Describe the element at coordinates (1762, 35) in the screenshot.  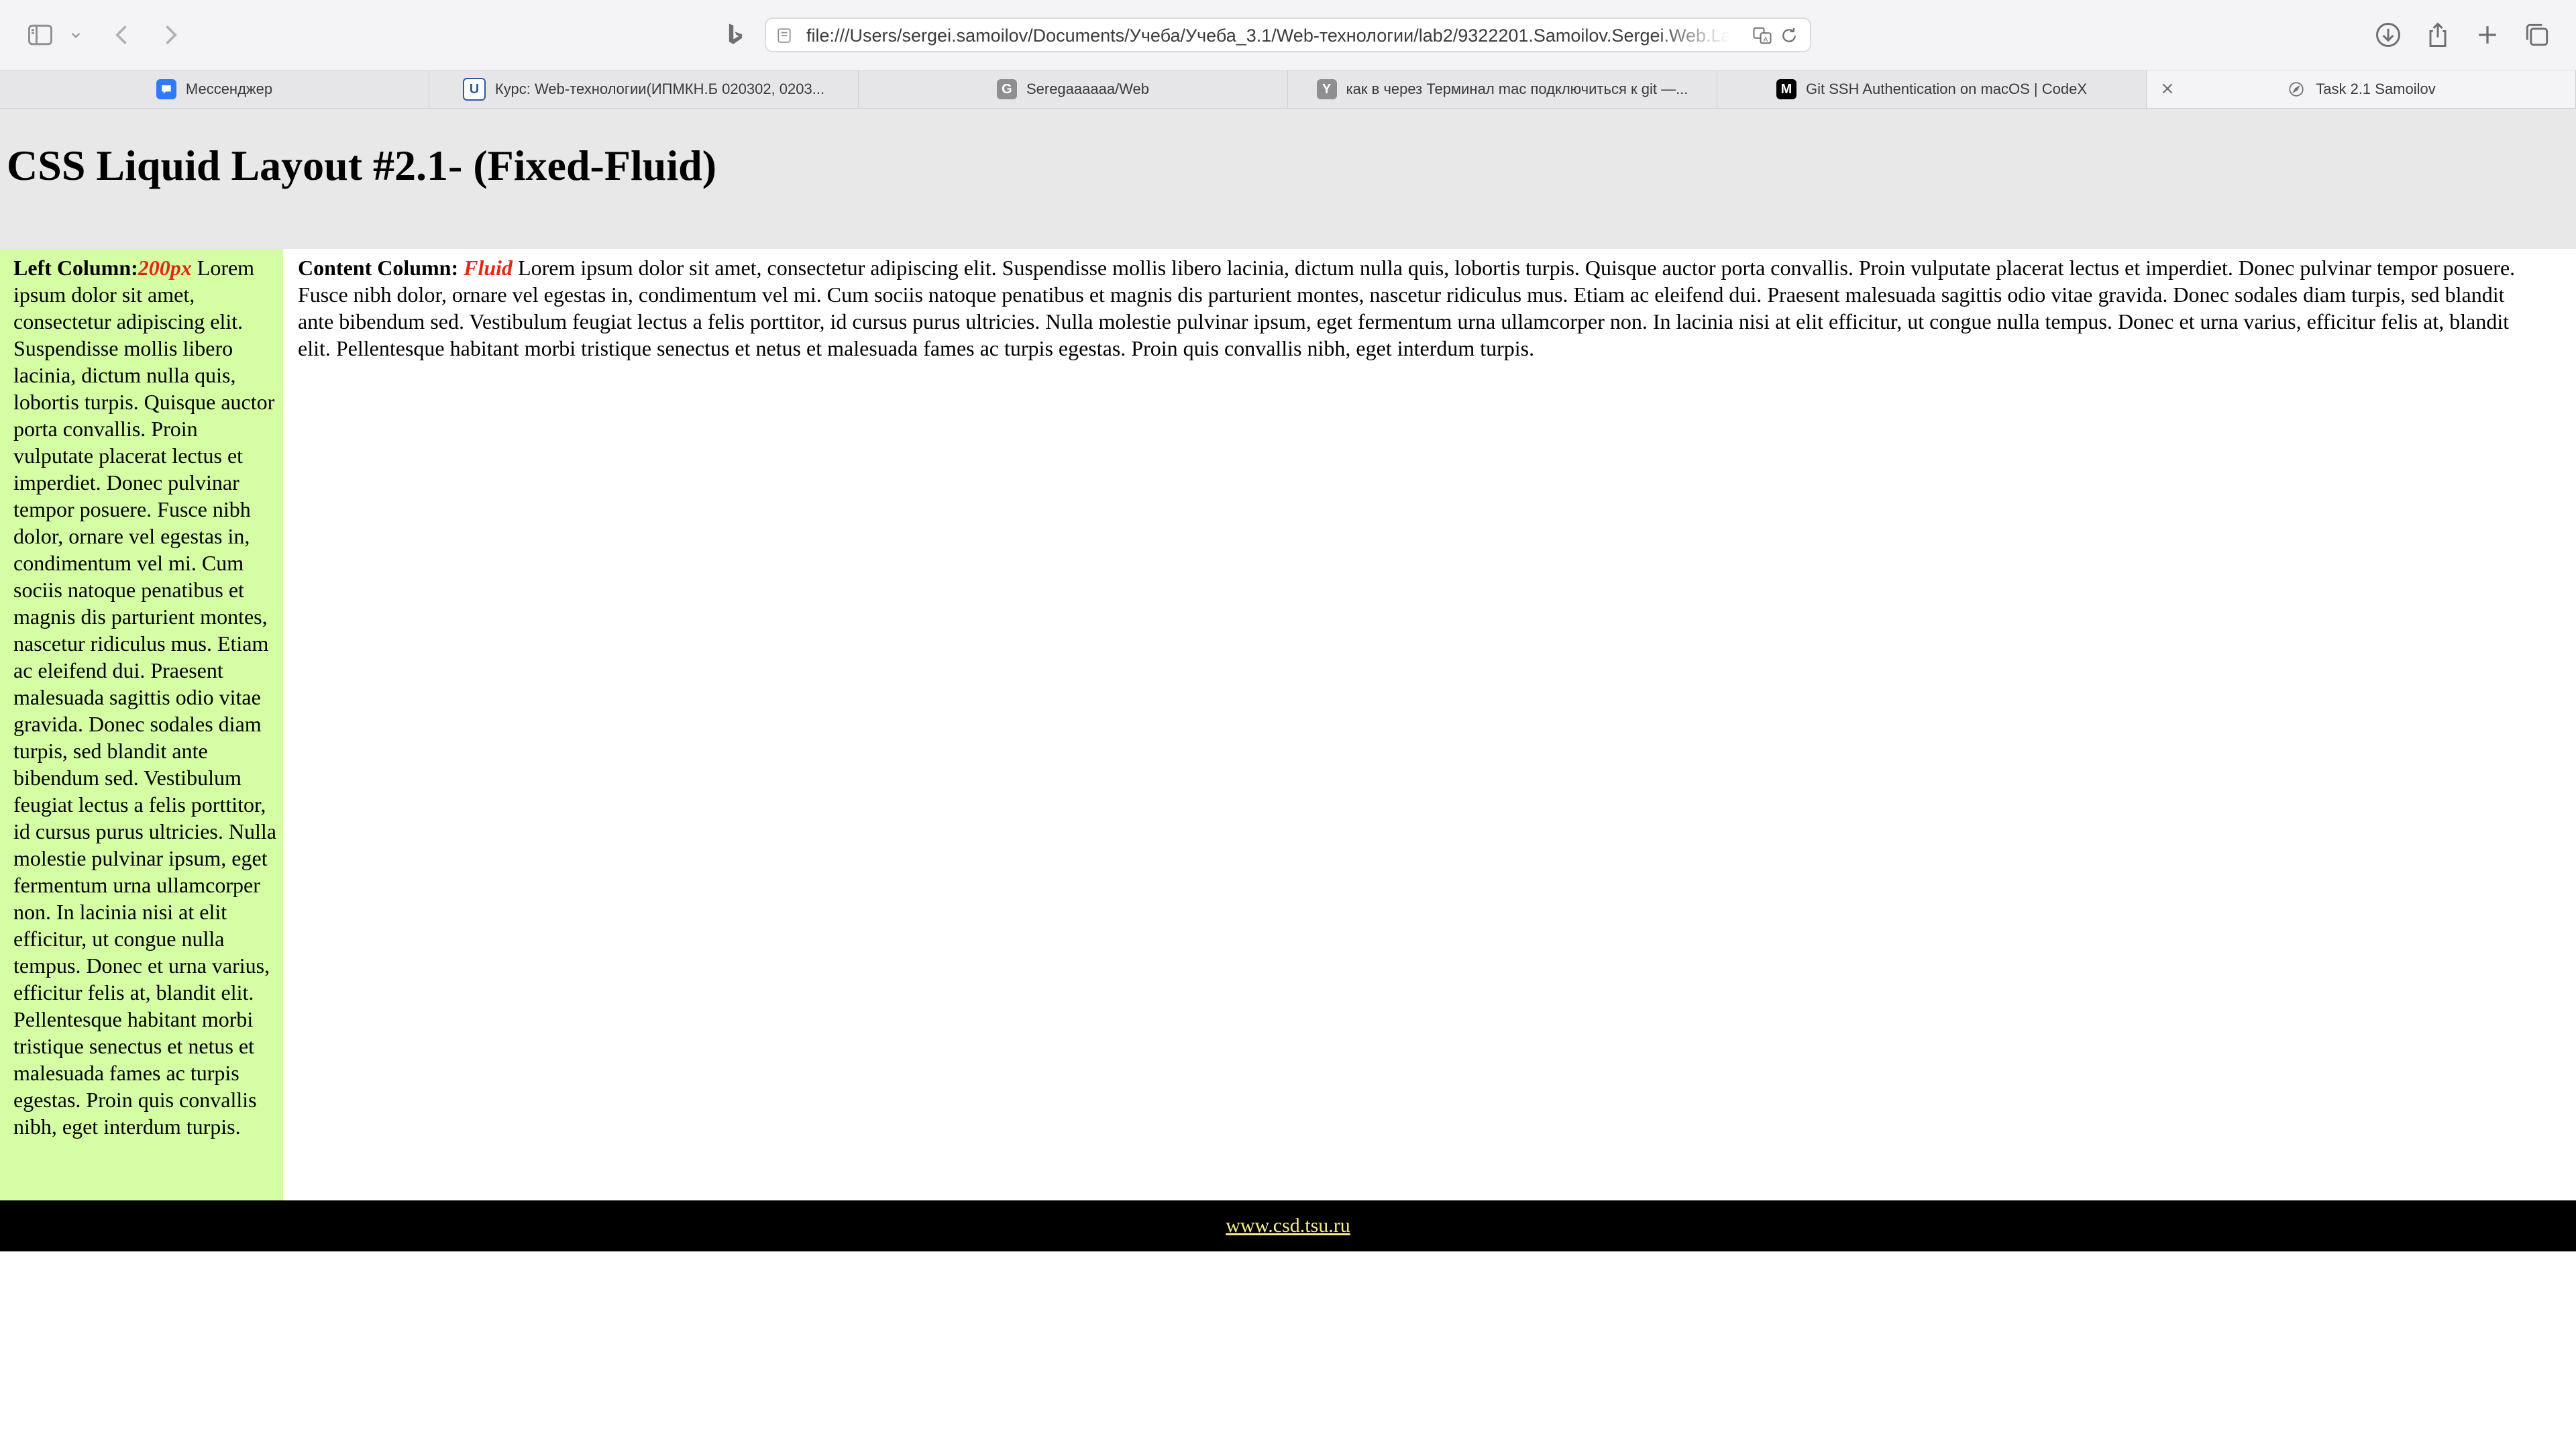
I see `translate-icon: A` at that location.